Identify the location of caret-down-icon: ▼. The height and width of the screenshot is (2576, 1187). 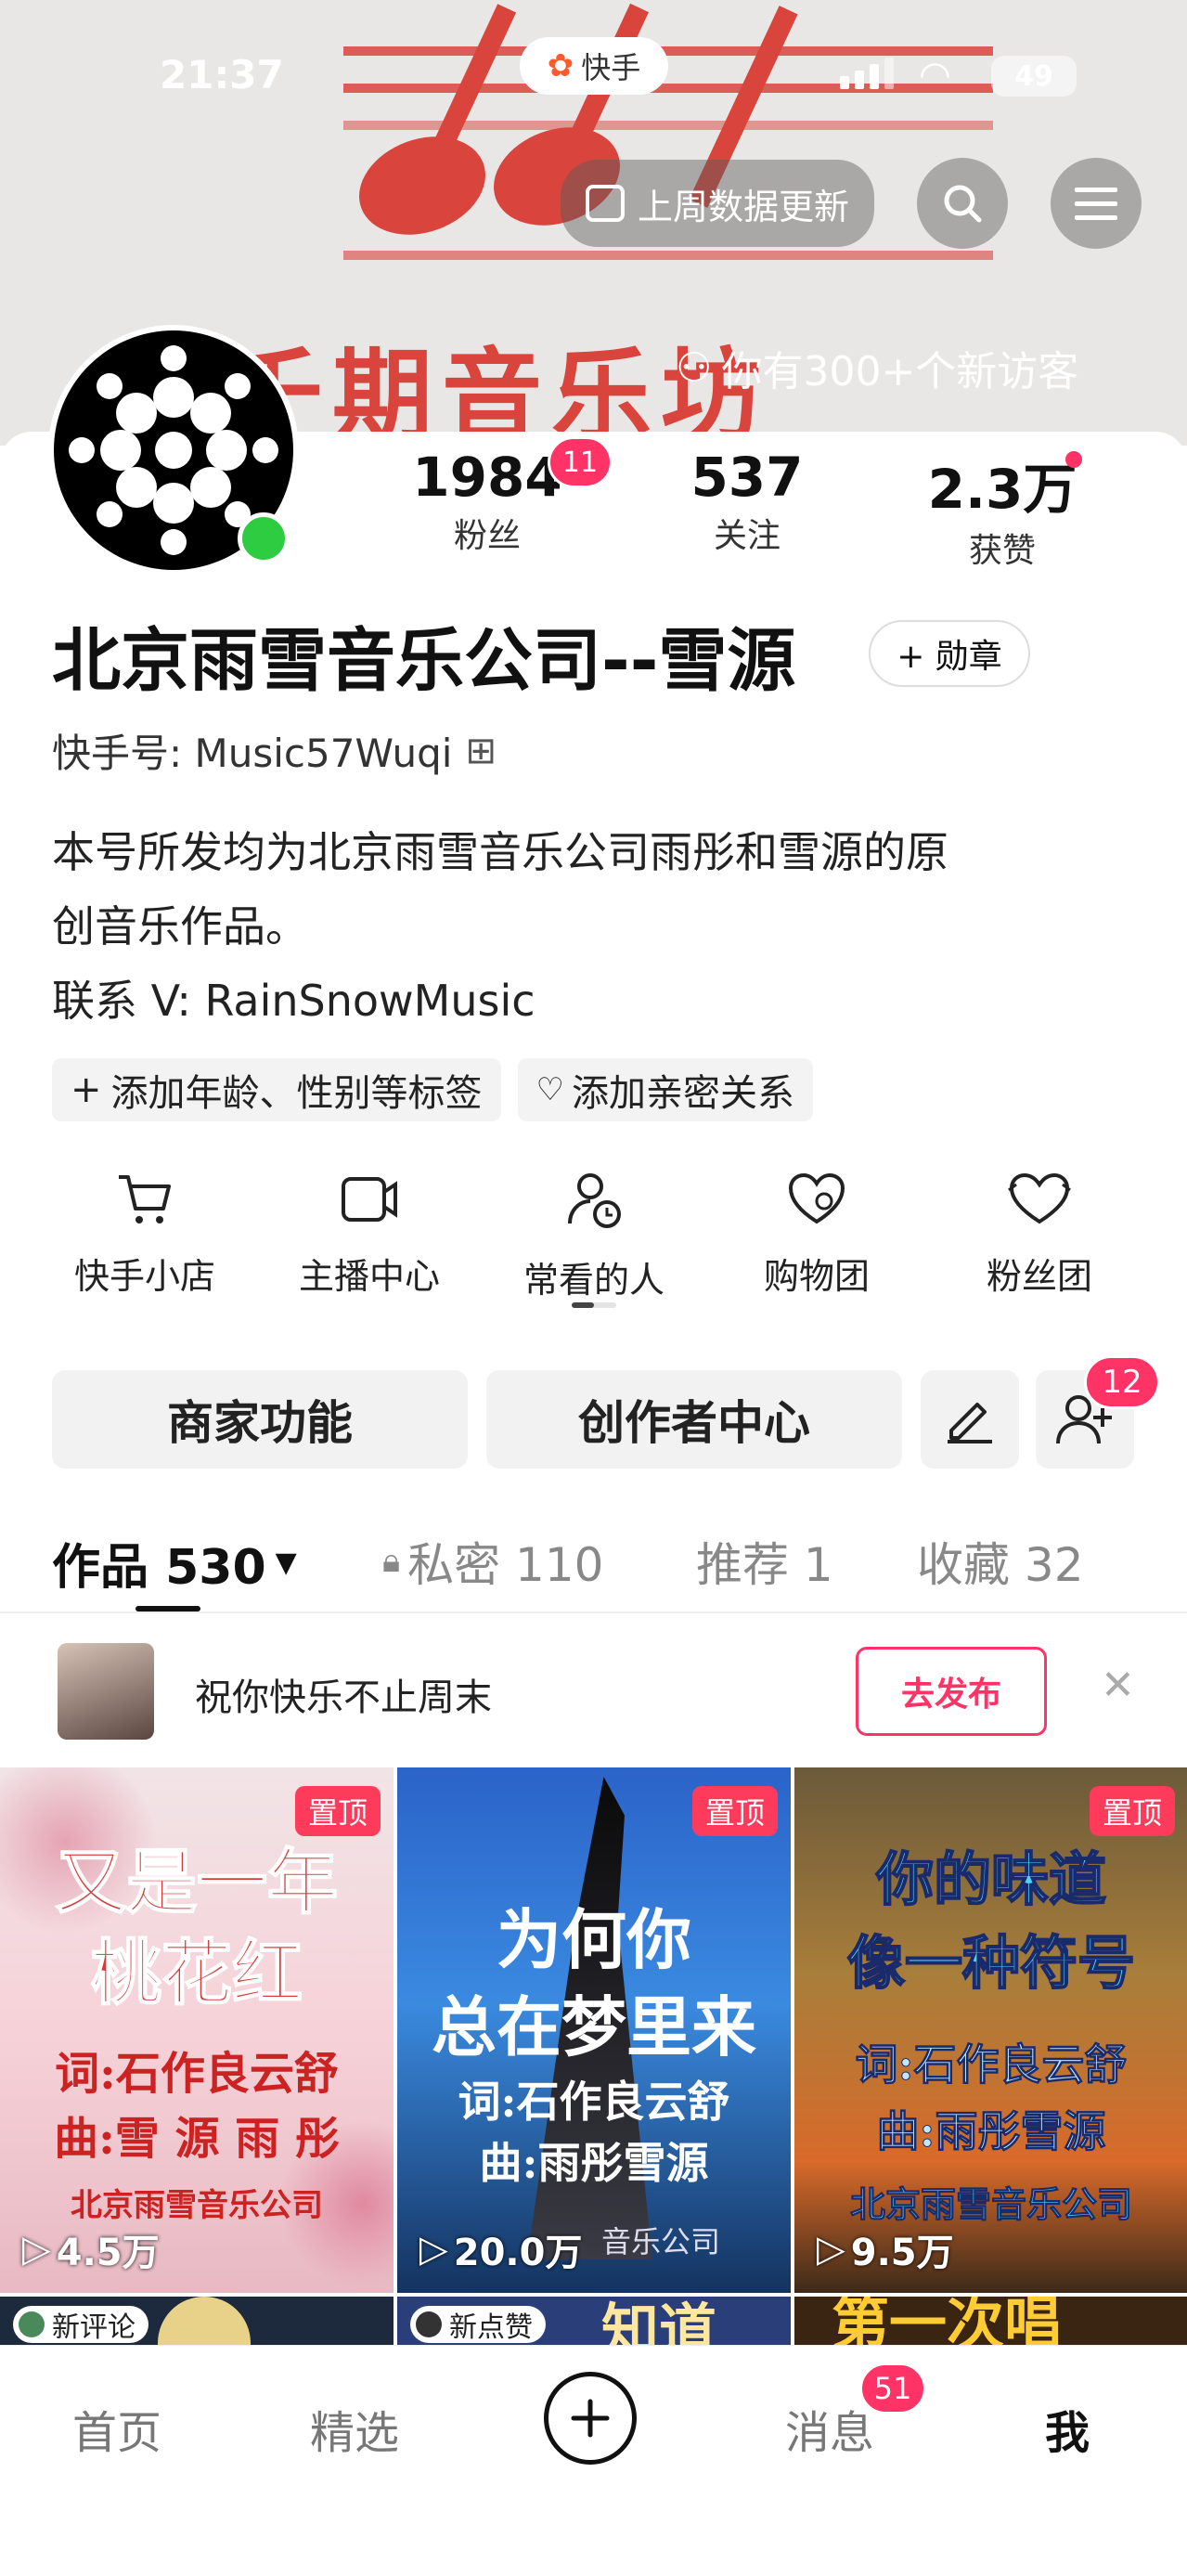
(286, 1563).